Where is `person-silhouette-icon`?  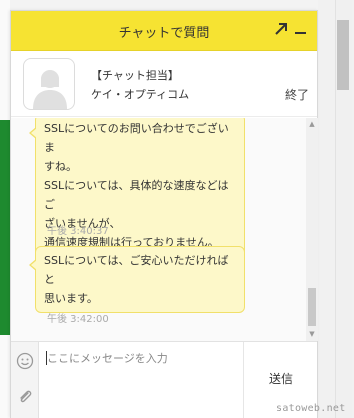
person-silhouette-icon is located at coordinates (50, 89).